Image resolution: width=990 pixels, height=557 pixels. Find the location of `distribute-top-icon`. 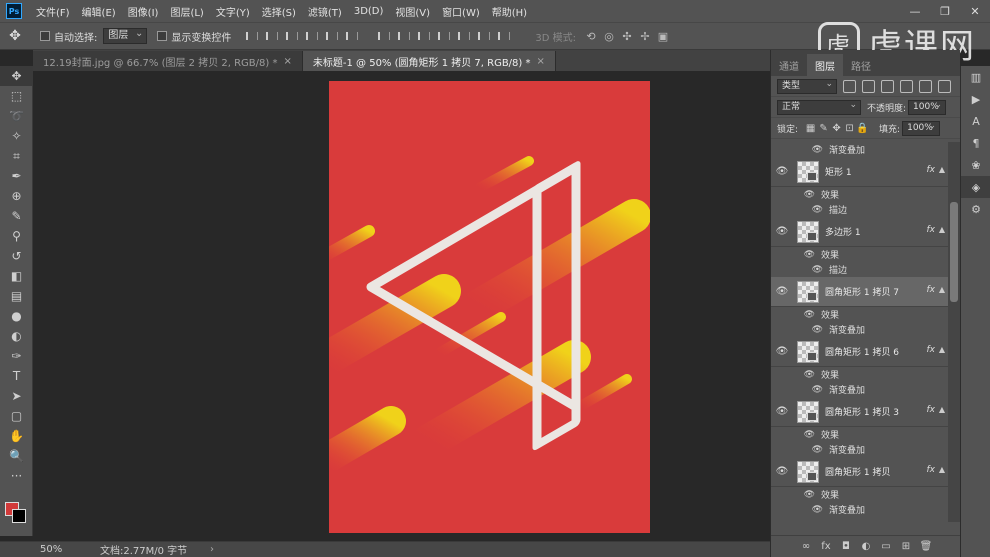

distribute-top-icon is located at coordinates (383, 36).